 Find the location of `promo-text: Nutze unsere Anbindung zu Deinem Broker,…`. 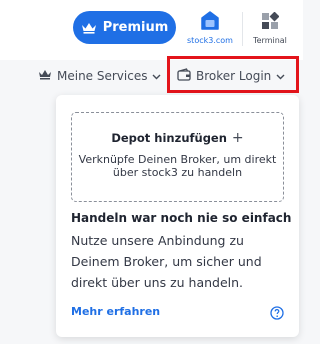

promo-text: Nutze unsere Anbindung zu Deinem Broker,… is located at coordinates (166, 261).